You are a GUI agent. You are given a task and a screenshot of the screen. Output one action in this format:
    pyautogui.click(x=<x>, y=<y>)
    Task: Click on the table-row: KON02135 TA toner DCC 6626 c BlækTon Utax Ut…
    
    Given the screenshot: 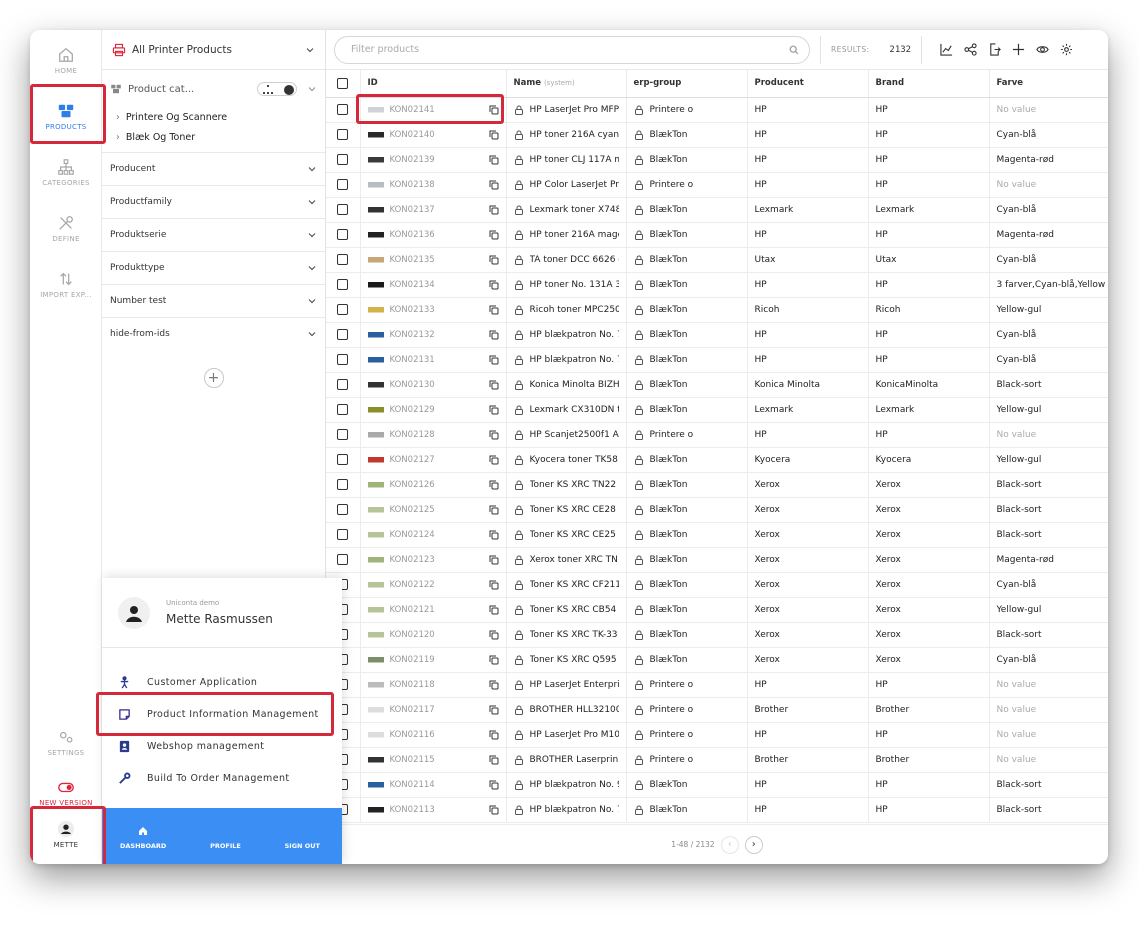 What is the action you would take?
    pyautogui.click(x=717, y=260)
    